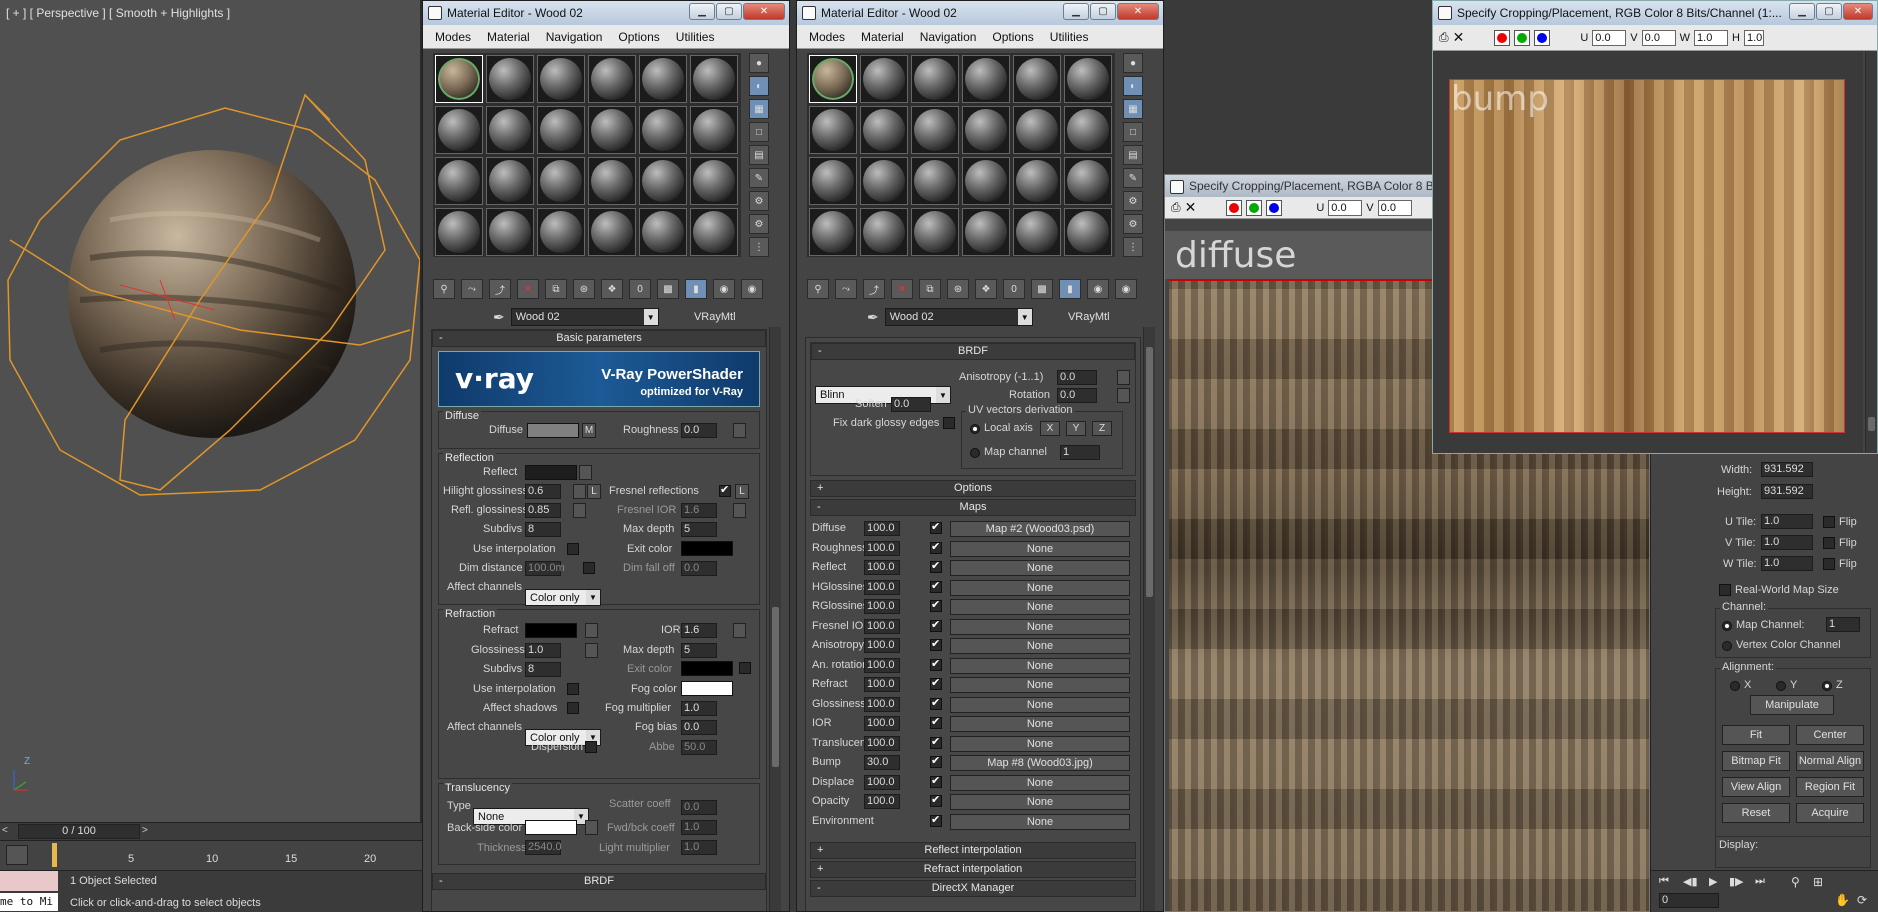 The image size is (1878, 912). What do you see at coordinates (1542, 37) in the screenshot?
I see `blue-channel-toggle` at bounding box center [1542, 37].